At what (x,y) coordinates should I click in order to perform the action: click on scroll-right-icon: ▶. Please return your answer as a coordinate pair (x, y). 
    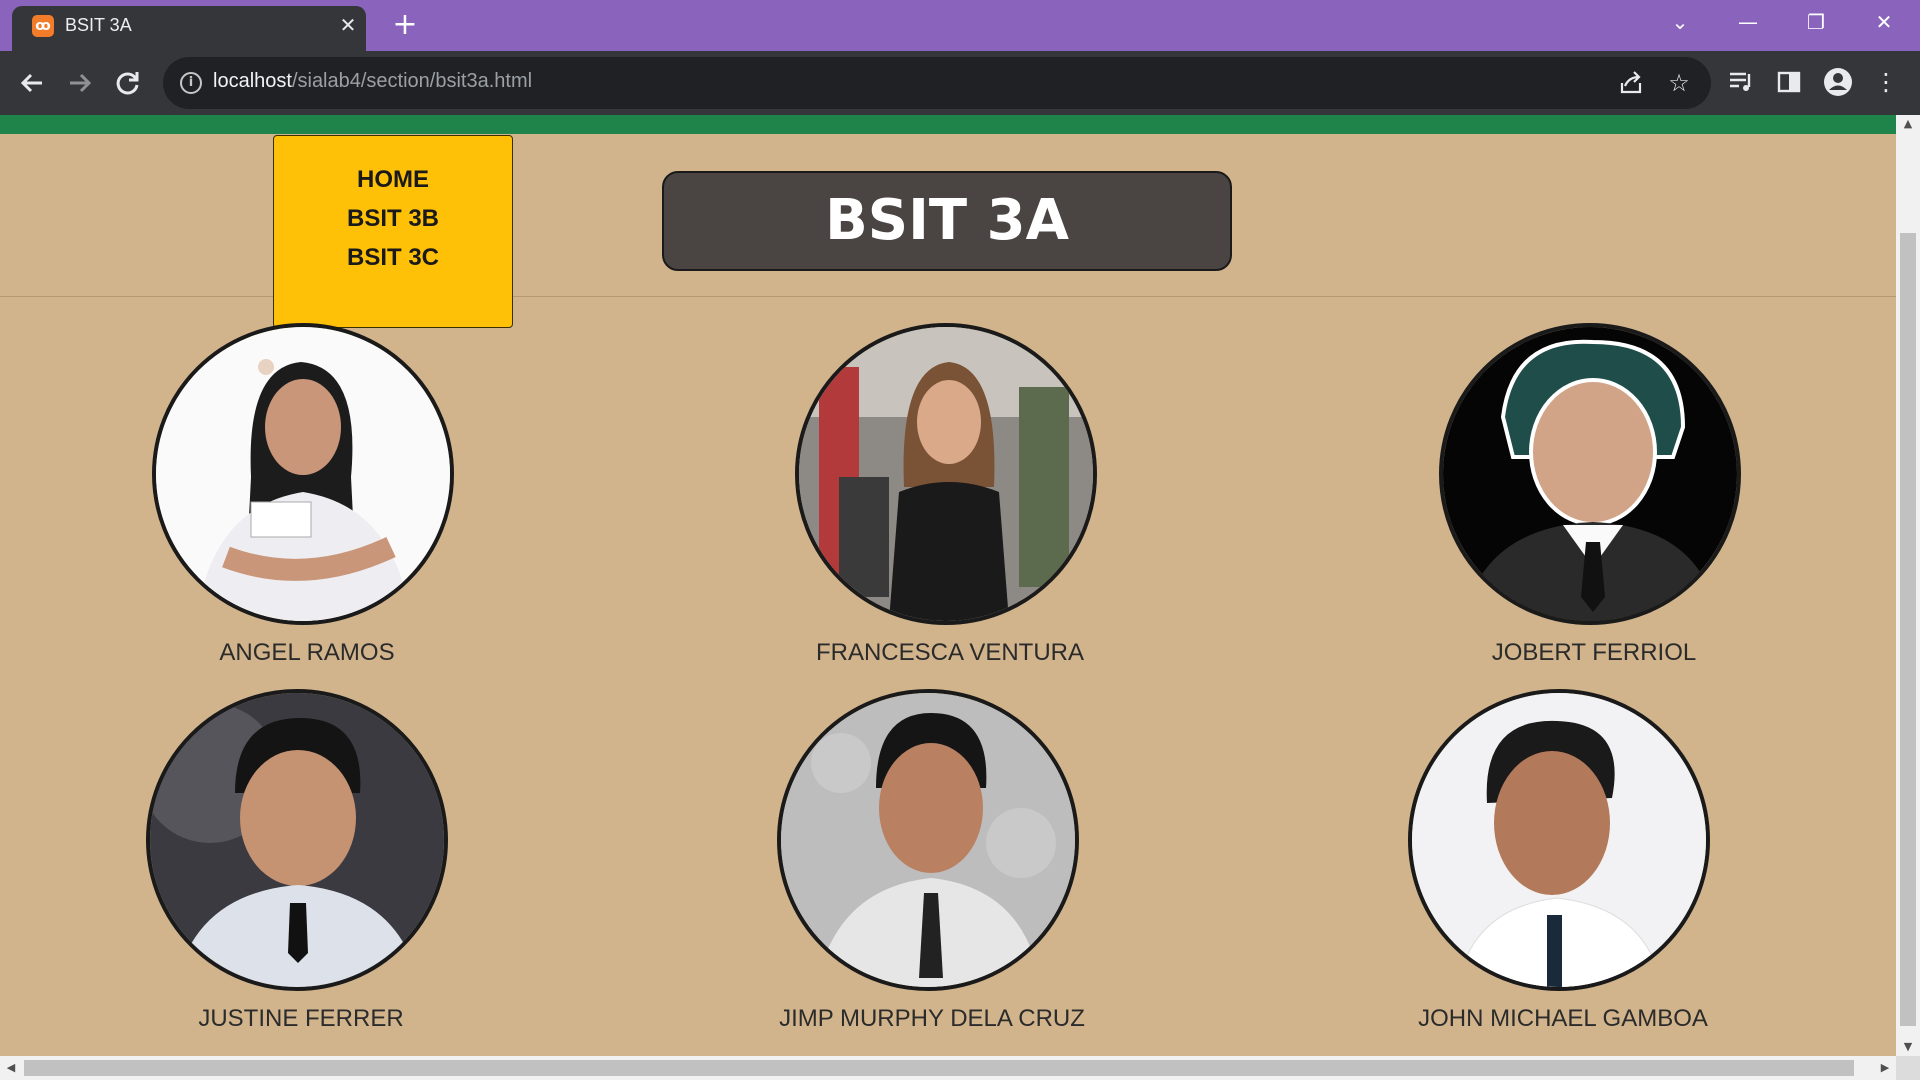
    Looking at the image, I should click on (1885, 1068).